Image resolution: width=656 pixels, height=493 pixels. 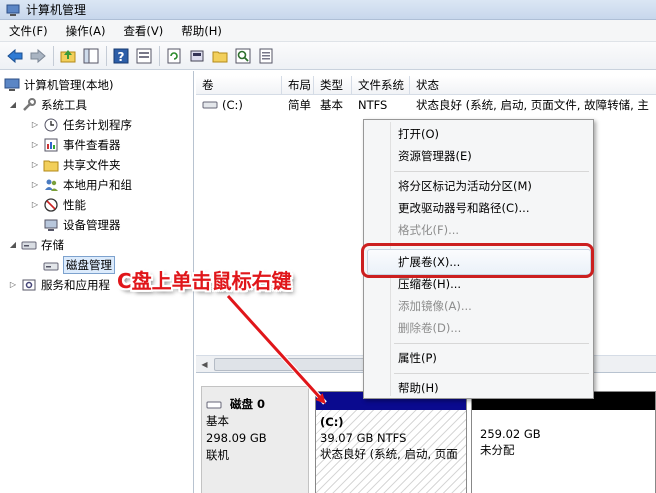 I want to click on users-icon, so click(x=51, y=185).